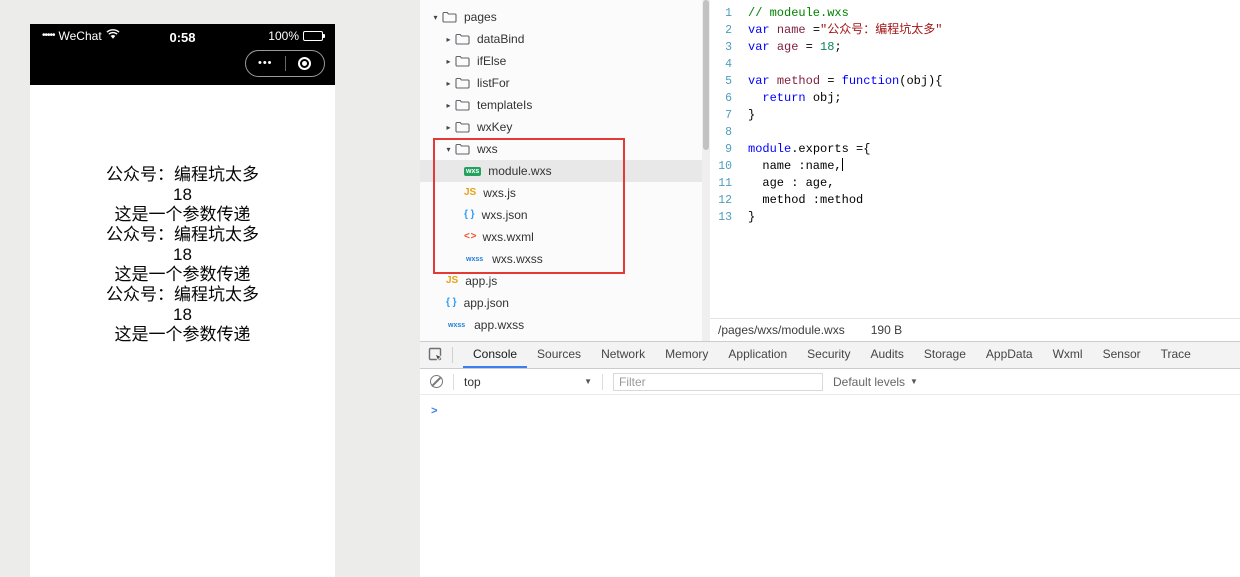  What do you see at coordinates (886, 330) in the screenshot?
I see `file-size: 190 B` at bounding box center [886, 330].